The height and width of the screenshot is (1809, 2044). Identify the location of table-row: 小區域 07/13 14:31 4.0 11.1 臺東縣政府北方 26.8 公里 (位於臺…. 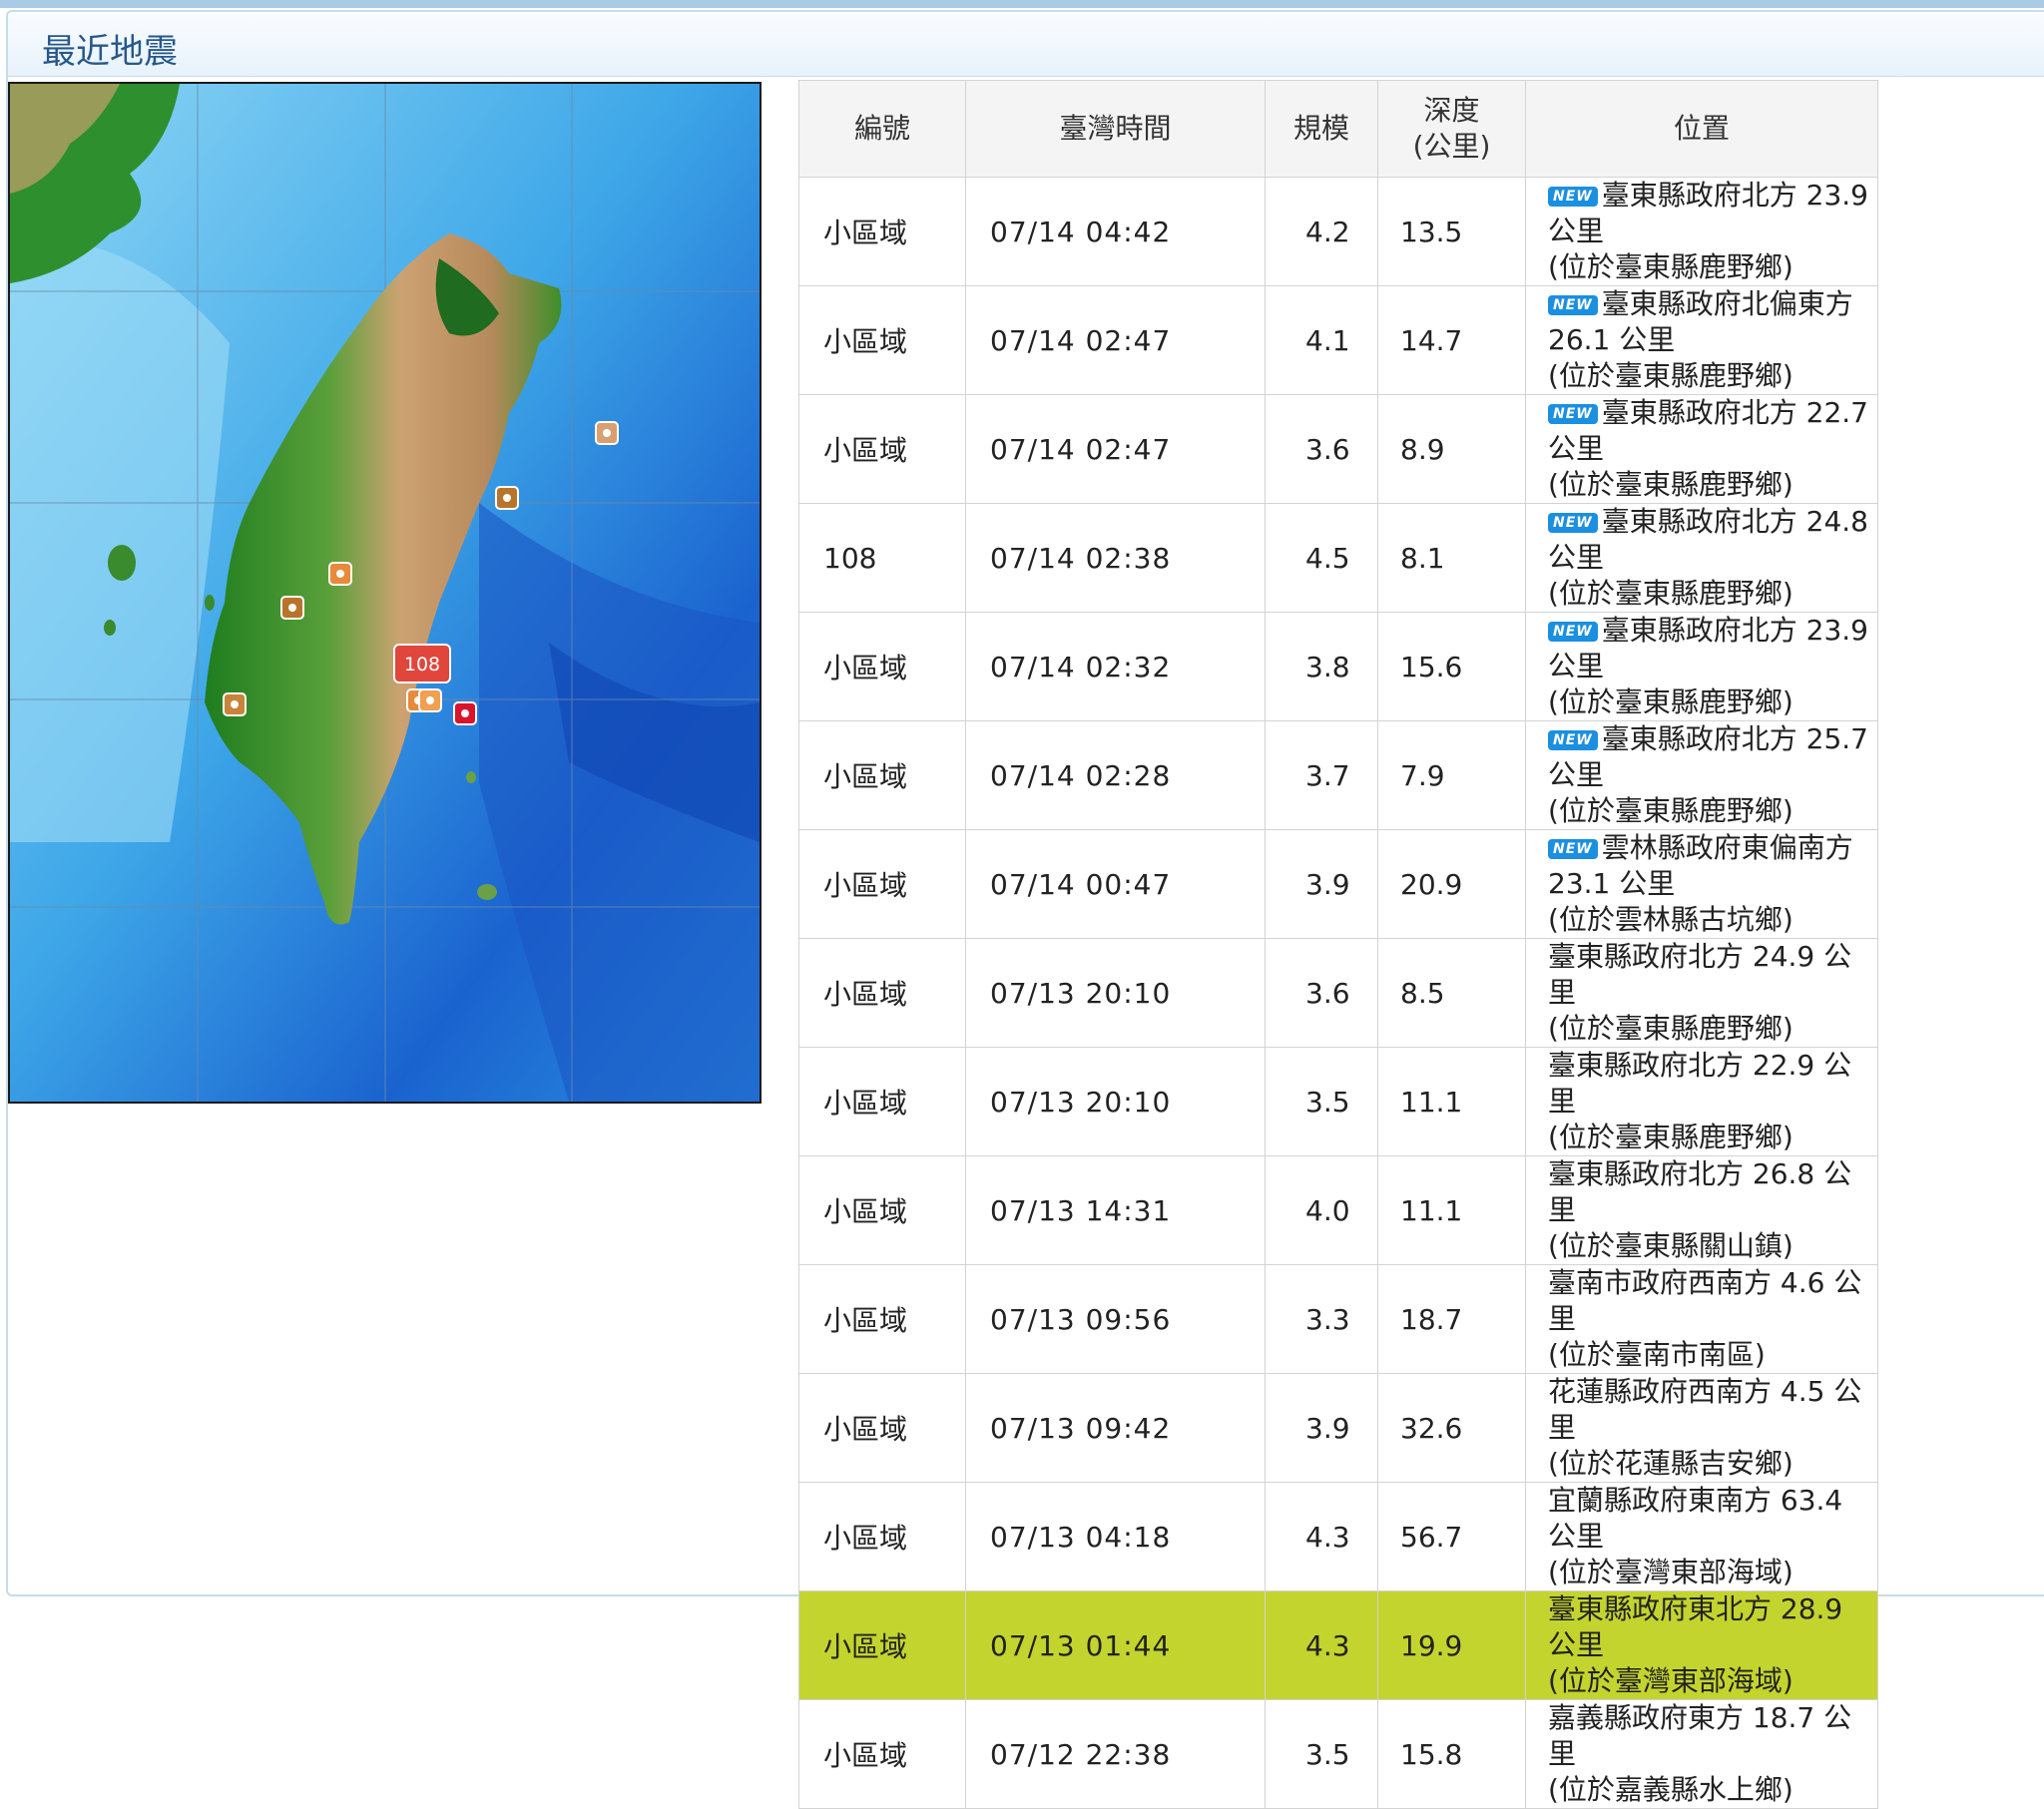
(1338, 1210).